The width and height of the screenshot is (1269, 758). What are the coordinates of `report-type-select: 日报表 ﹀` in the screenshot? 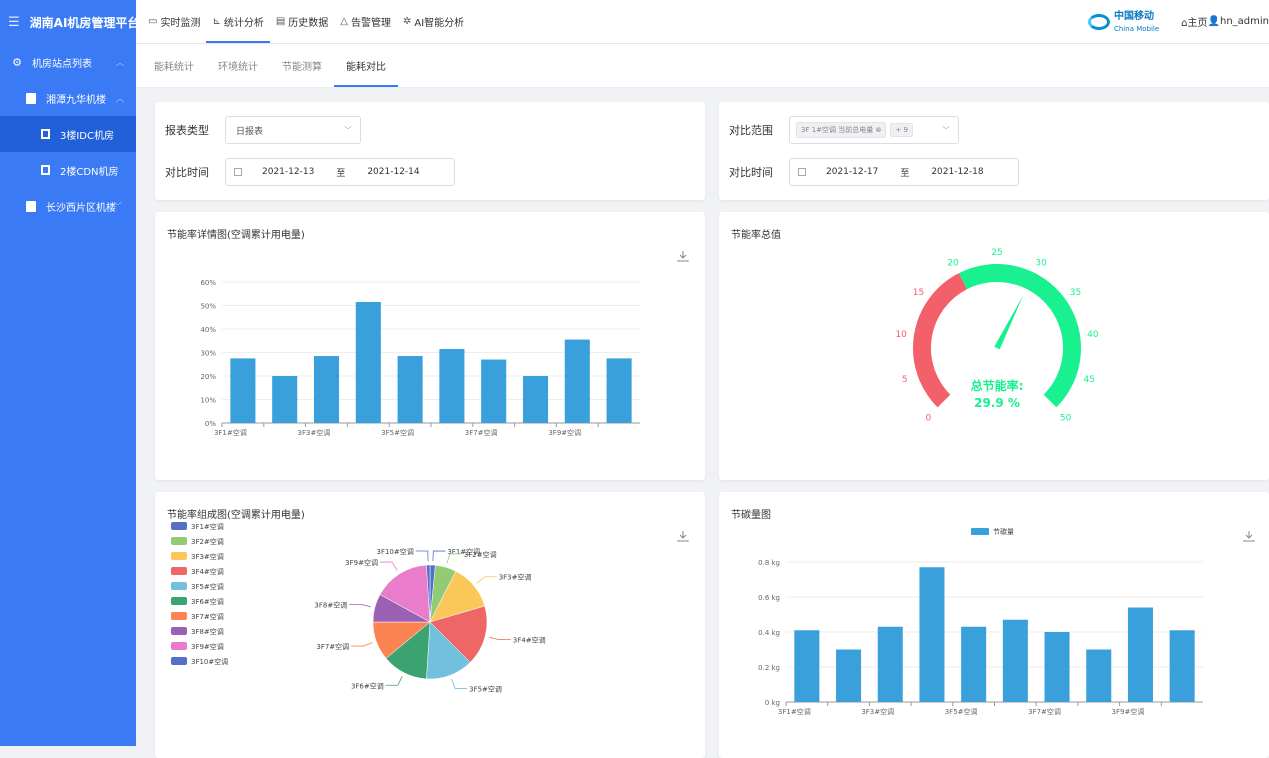 It's located at (293, 130).